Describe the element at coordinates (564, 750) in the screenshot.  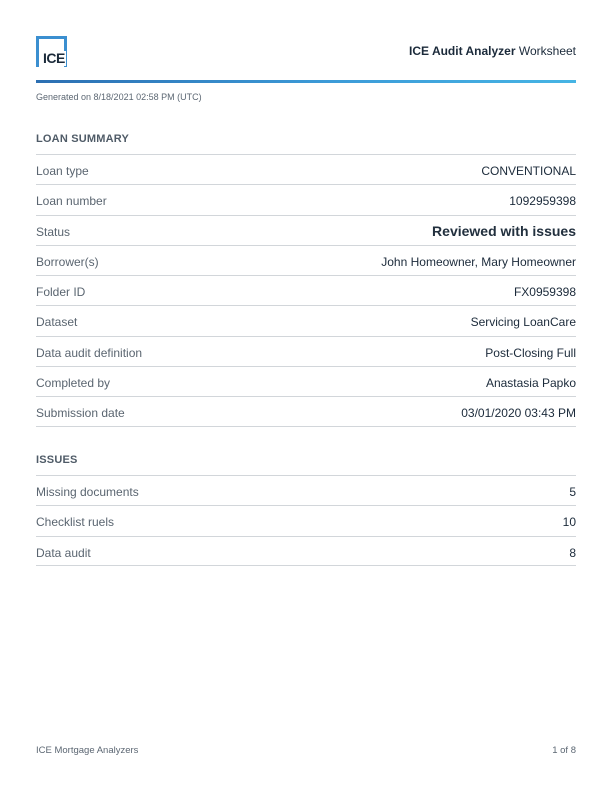
I see `page-number: 1 of 8` at that location.